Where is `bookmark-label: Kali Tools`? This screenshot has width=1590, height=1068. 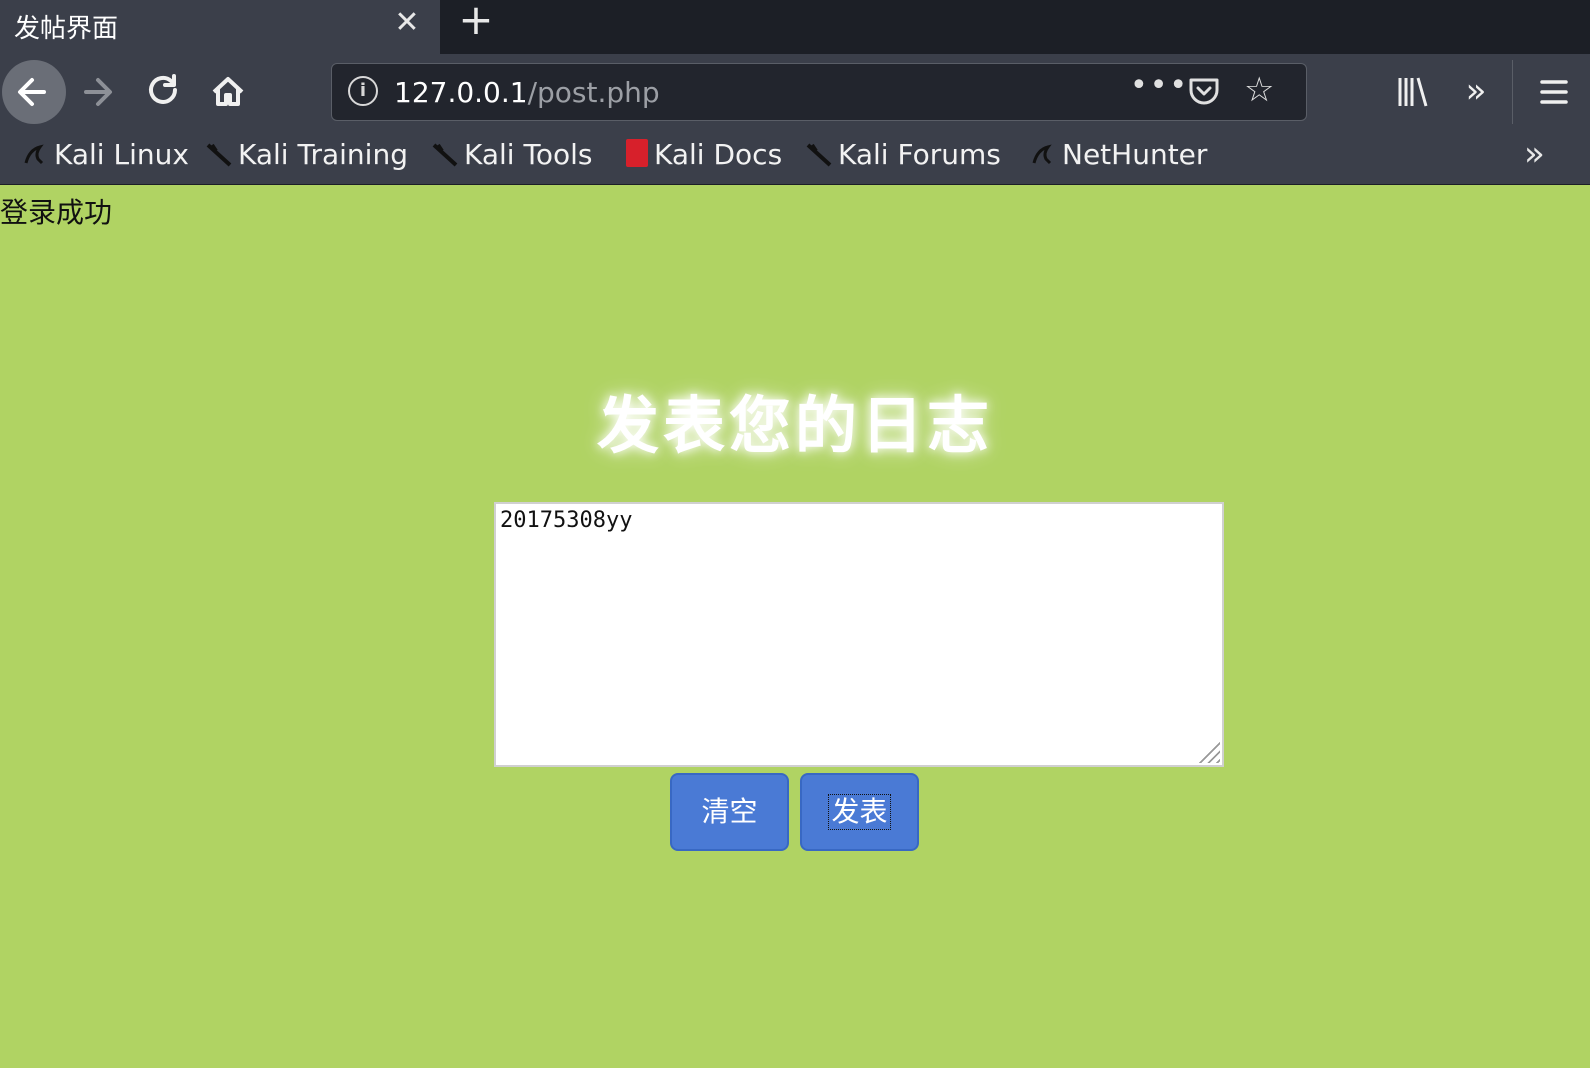
bookmark-label: Kali Tools is located at coordinates (528, 154).